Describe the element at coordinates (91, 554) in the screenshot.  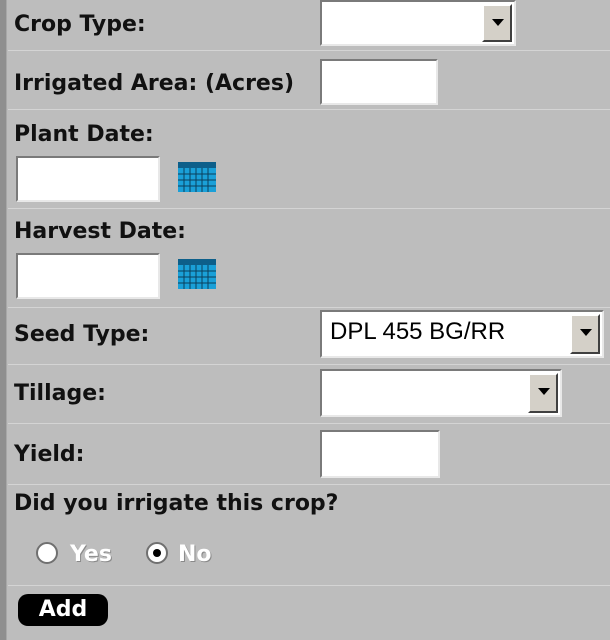
I see `irrigate-yes-label: Yes` at that location.